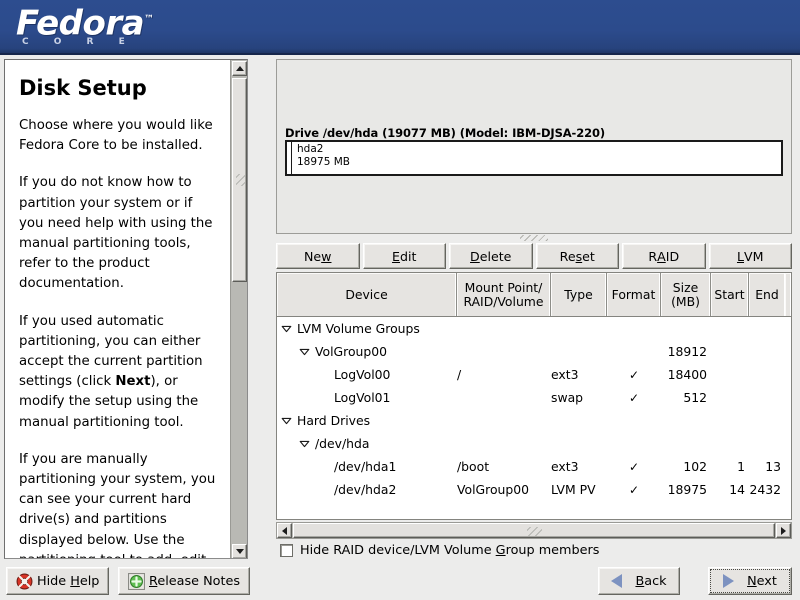  I want to click on hide-help-button: Hide Help, so click(58, 581).